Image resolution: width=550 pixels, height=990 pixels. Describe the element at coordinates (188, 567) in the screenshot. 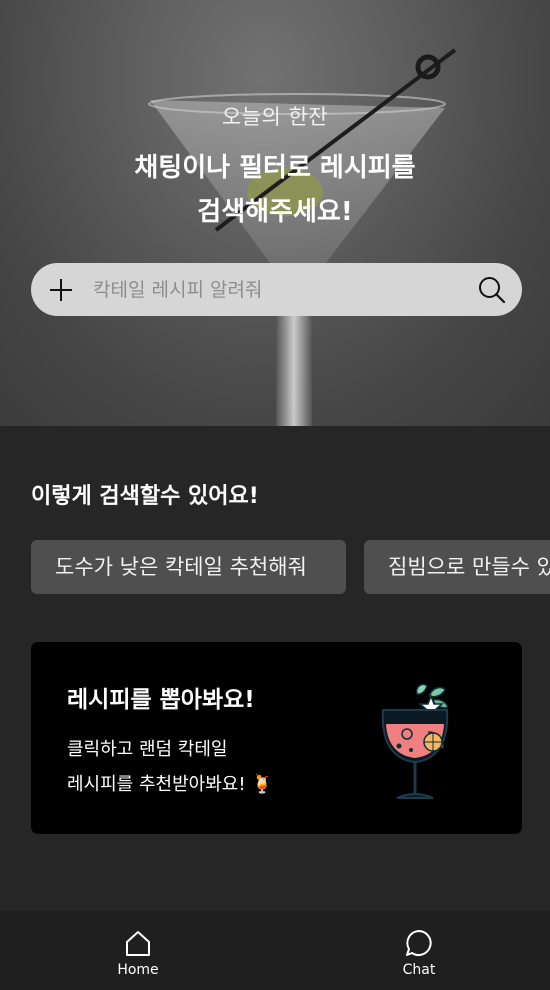

I see `example-chip: 도수가 낮은 칵테일 추천해줘` at that location.